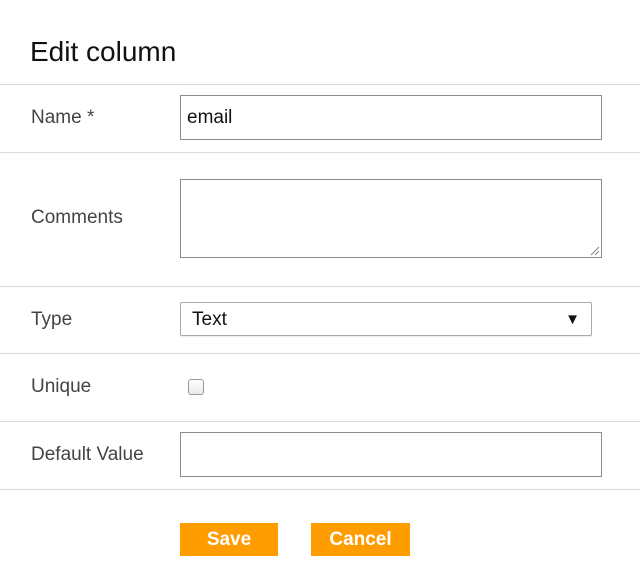 The image size is (640, 587). I want to click on type-select-value: Text, so click(209, 319).